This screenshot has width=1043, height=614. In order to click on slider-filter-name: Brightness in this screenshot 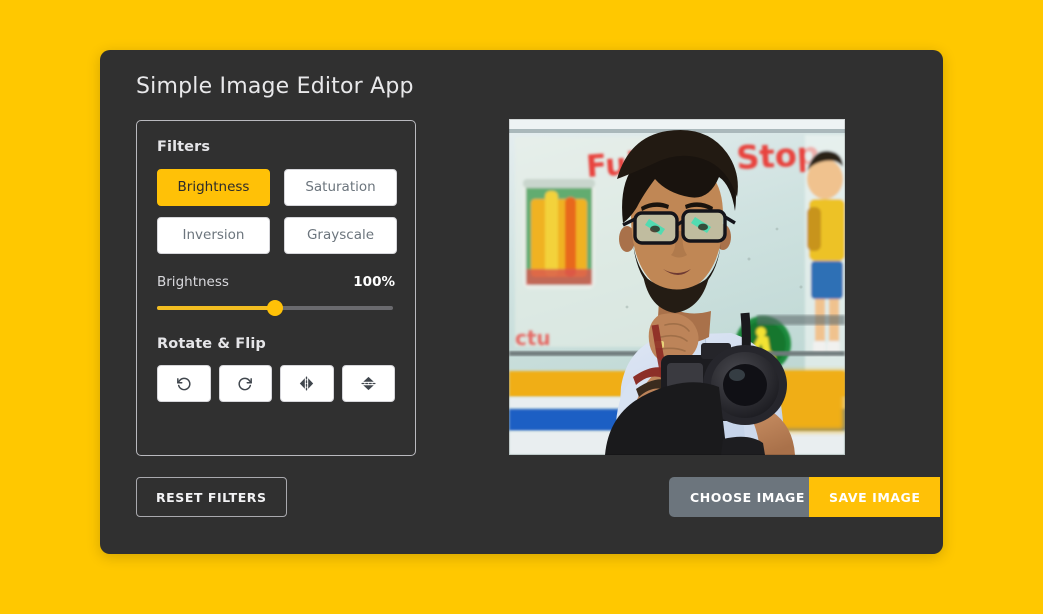, I will do `click(193, 282)`.